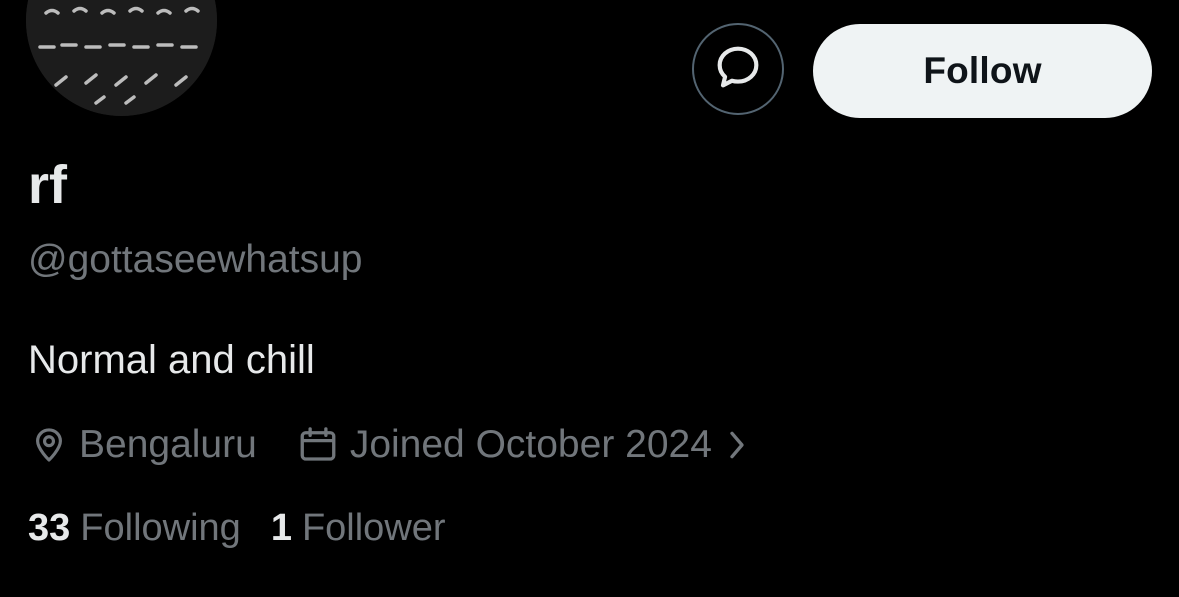 The image size is (1179, 597). I want to click on follow-button-label: Follow, so click(982, 70).